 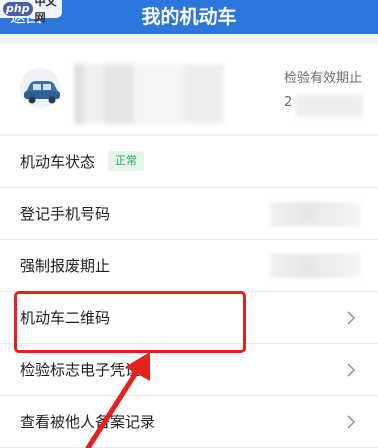 What do you see at coordinates (322, 78) in the screenshot?
I see `inspection-label: 检验有效期止` at bounding box center [322, 78].